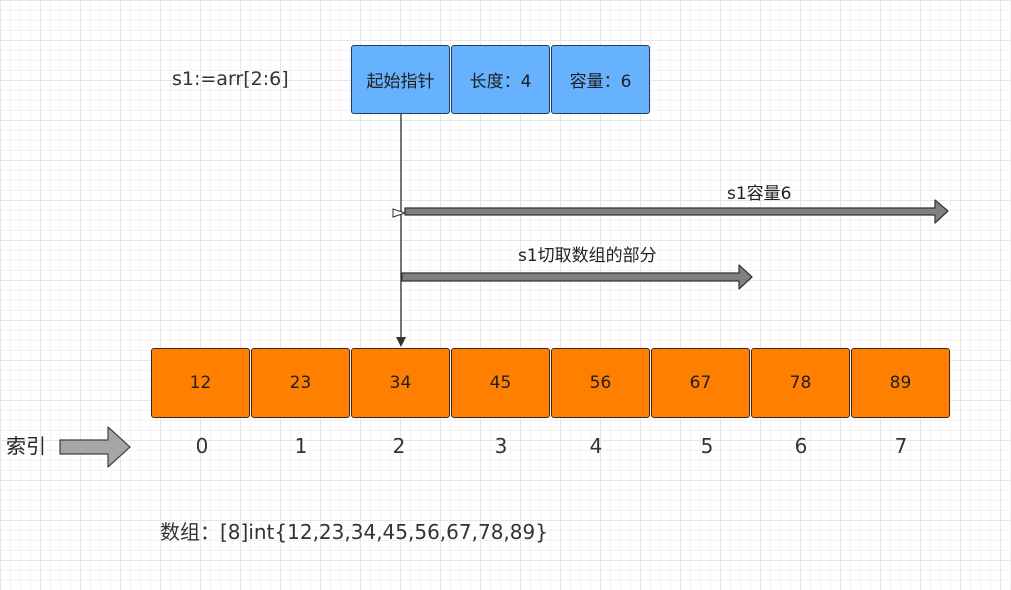 The height and width of the screenshot is (590, 1011). What do you see at coordinates (700, 383) in the screenshot?
I see `array-cell: 67` at bounding box center [700, 383].